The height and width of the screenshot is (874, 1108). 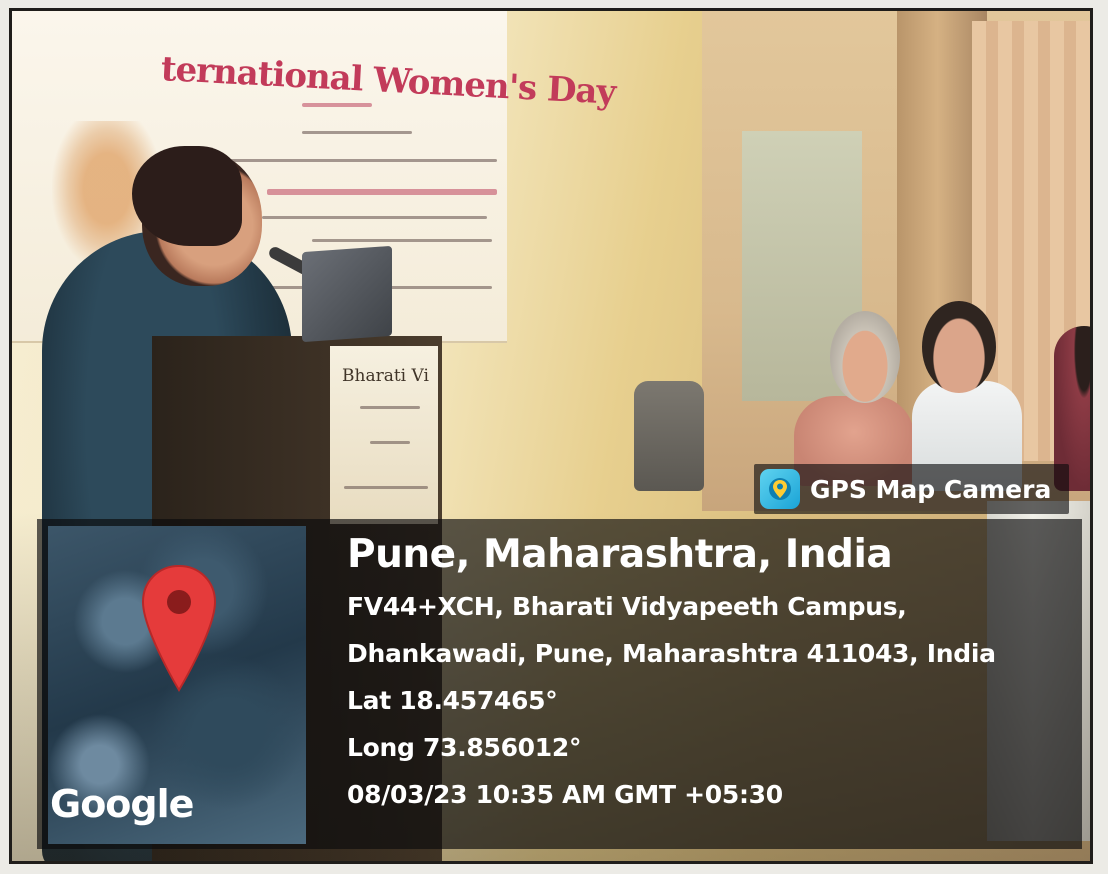 I want to click on map-thumbnail: Google, so click(x=177, y=685).